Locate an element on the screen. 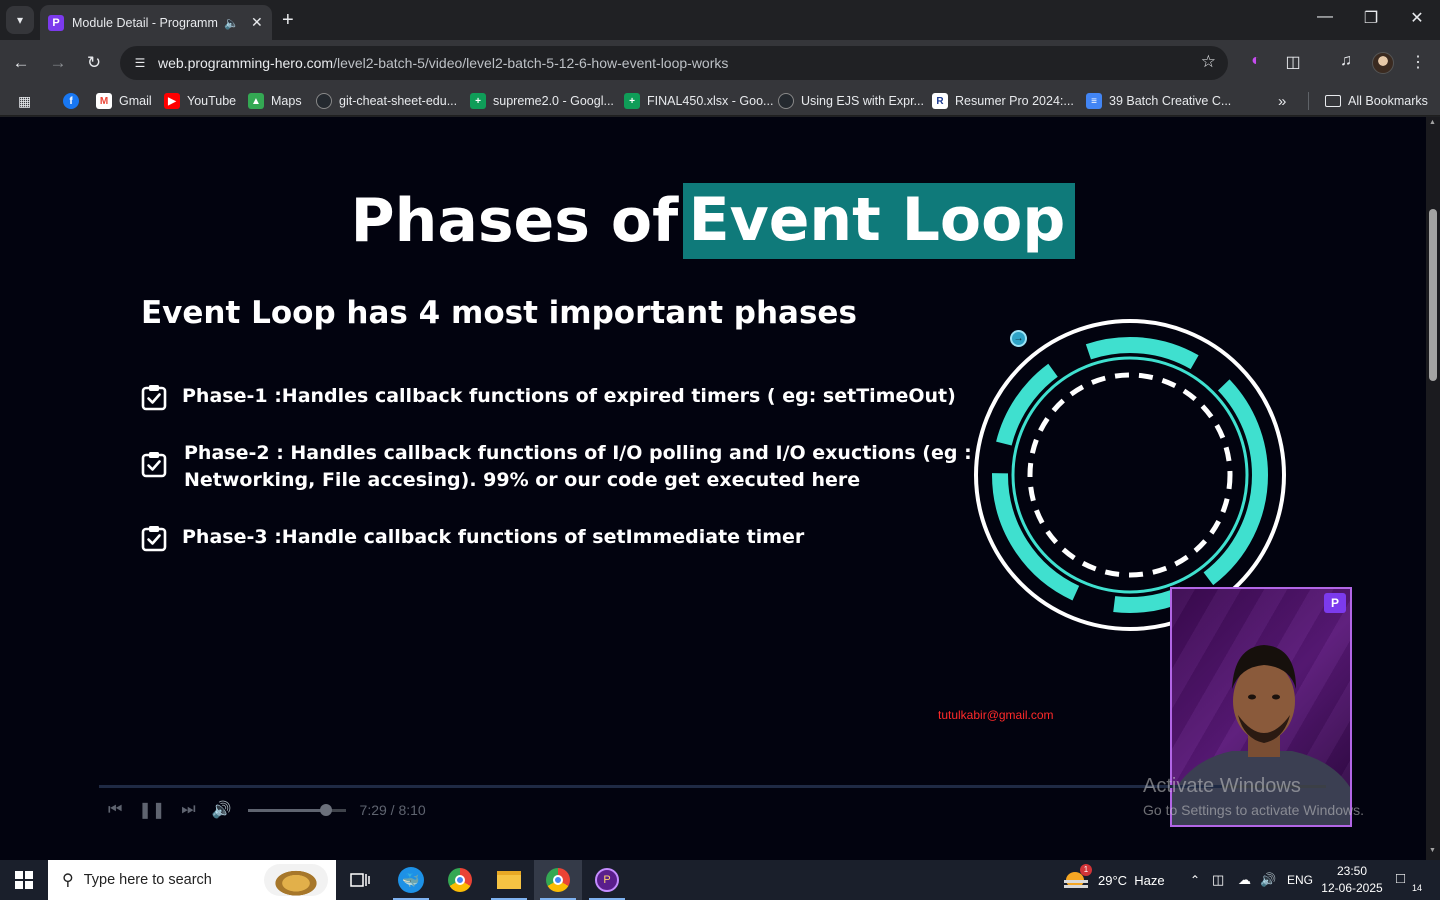 This screenshot has width=1440, height=900. programming-hero-logo-icon: P is located at coordinates (1335, 603).